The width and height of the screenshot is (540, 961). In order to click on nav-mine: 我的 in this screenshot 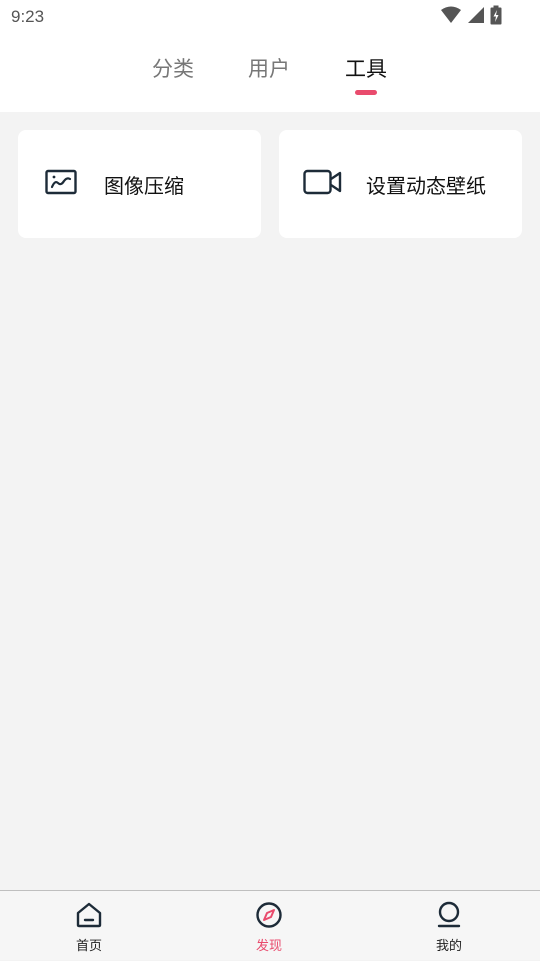, I will do `click(449, 926)`.